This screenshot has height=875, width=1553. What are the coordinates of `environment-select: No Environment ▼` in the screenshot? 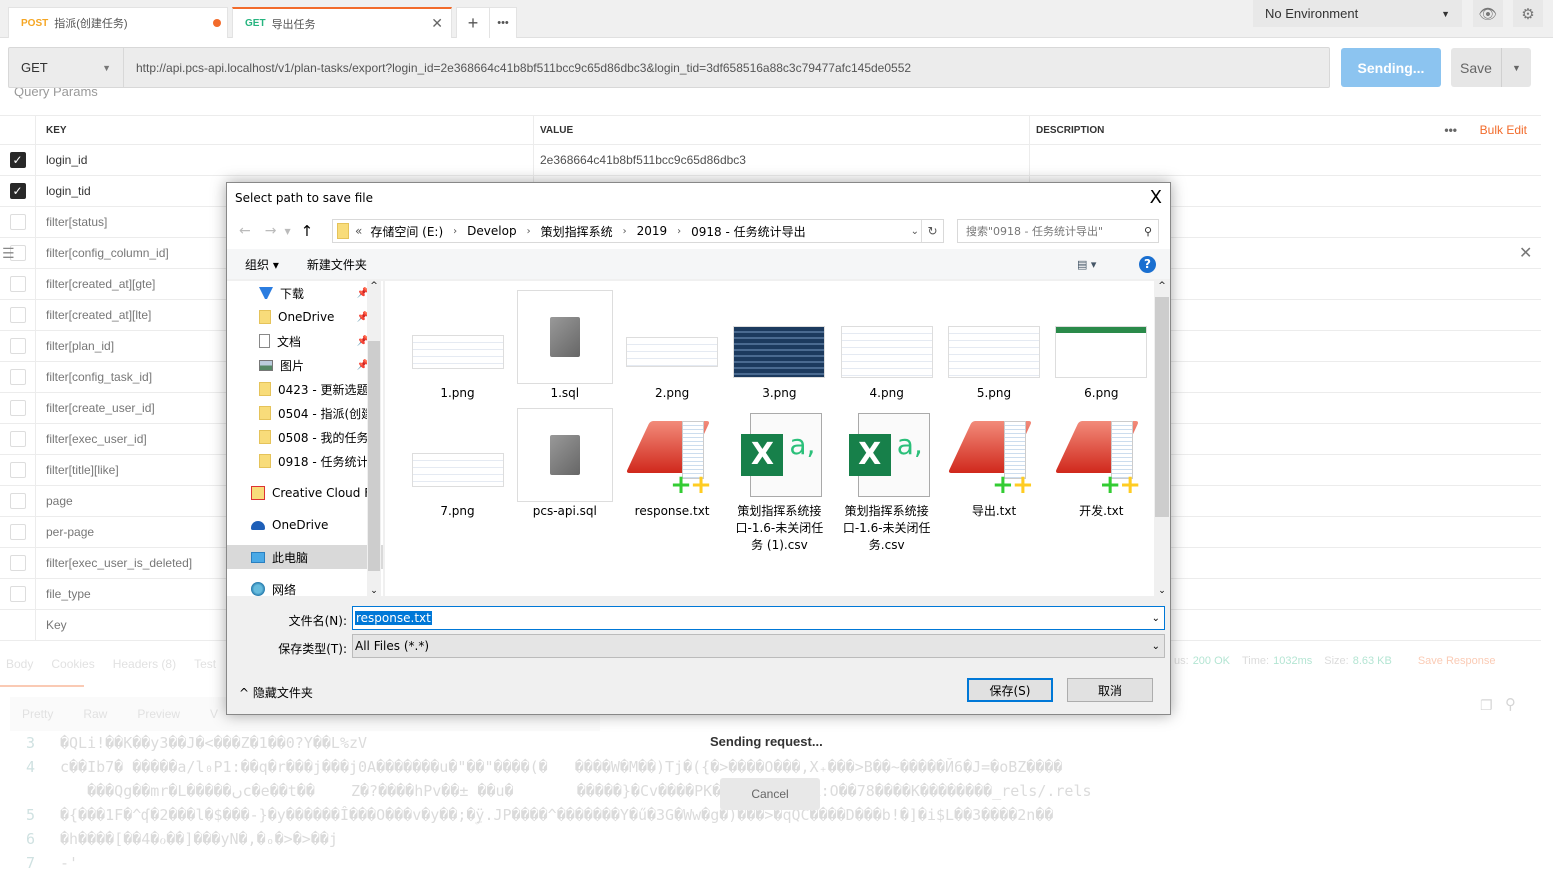 It's located at (1357, 13).